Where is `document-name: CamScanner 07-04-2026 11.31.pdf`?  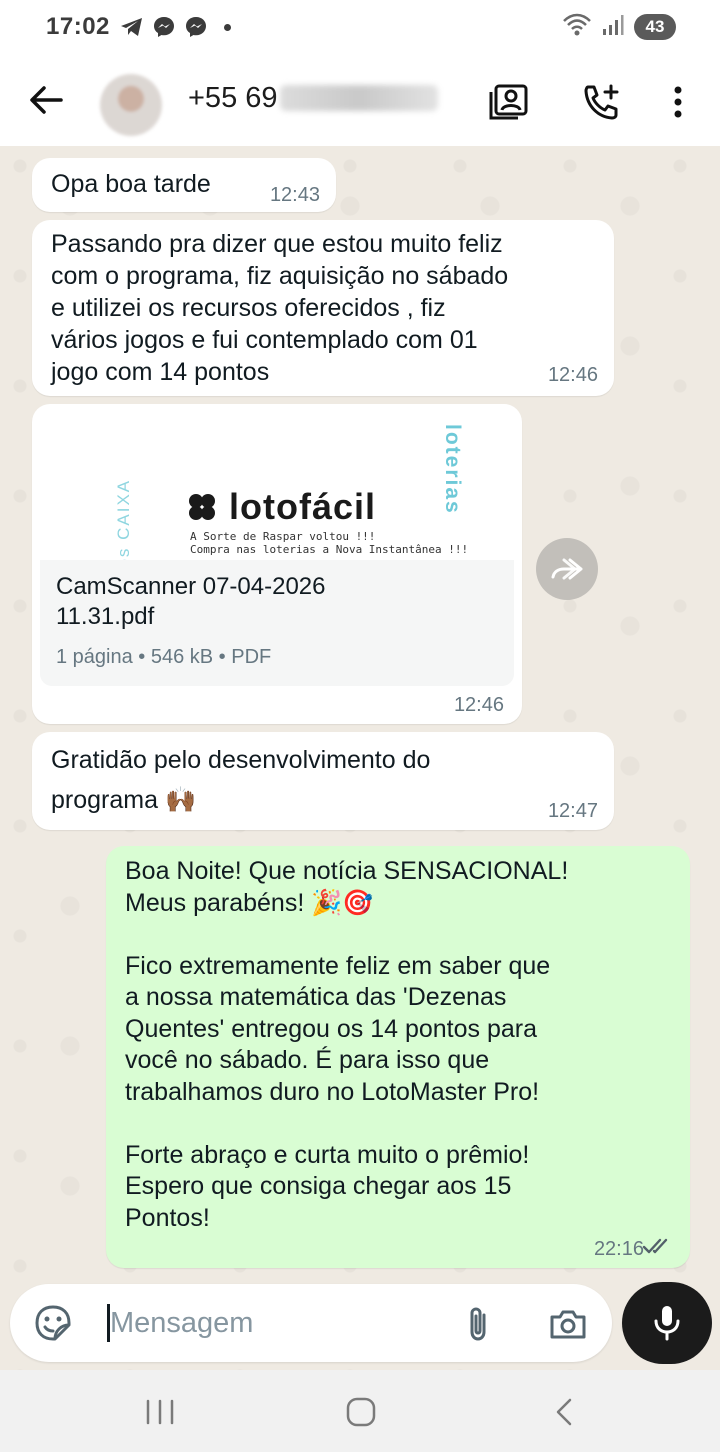 document-name: CamScanner 07-04-2026 11.31.pdf is located at coordinates (191, 601).